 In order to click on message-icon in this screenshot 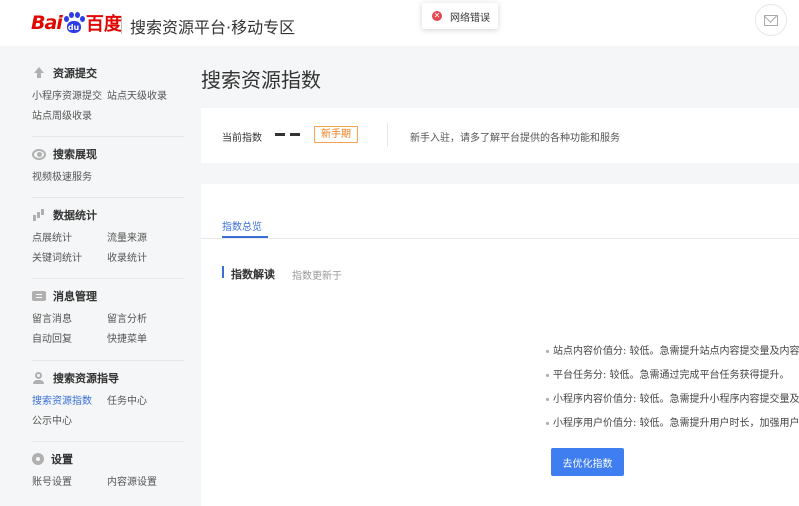, I will do `click(39, 296)`.